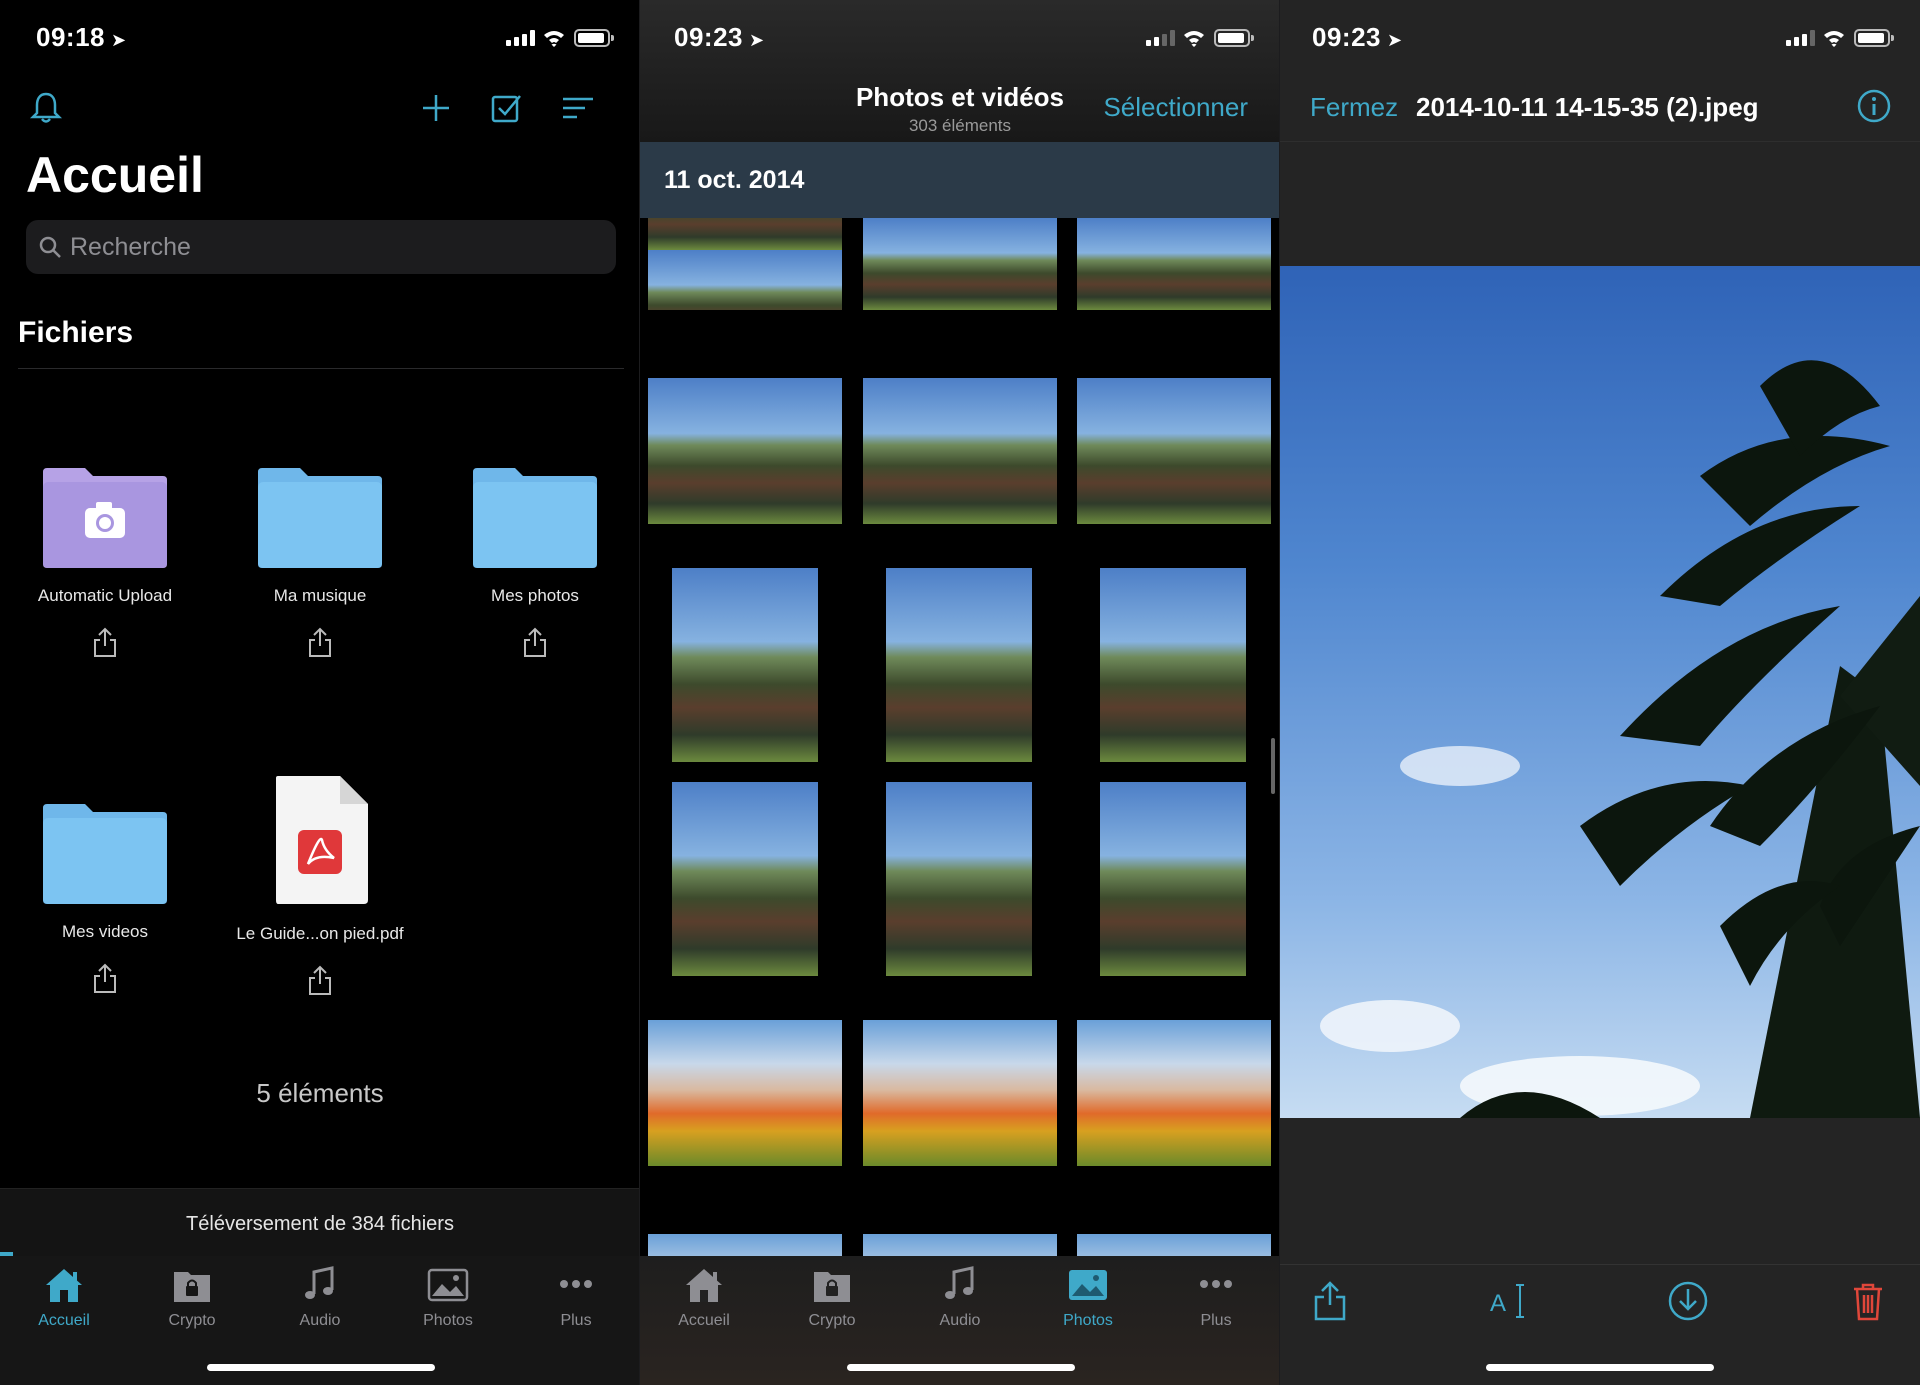 This screenshot has width=1920, height=1385. I want to click on item-count: 5 éléments, so click(320, 1093).